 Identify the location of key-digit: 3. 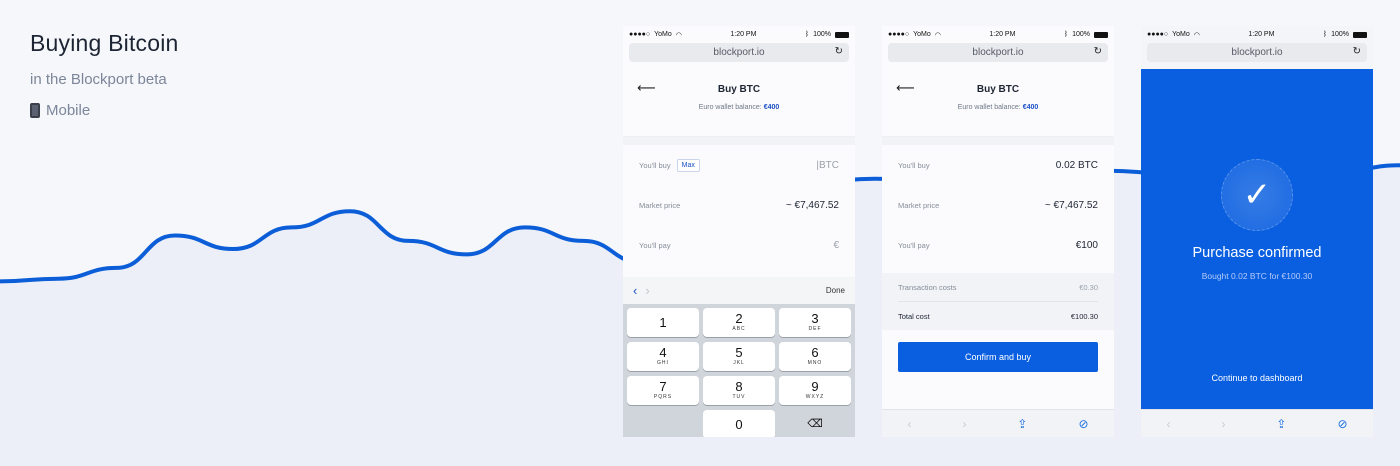
(815, 318).